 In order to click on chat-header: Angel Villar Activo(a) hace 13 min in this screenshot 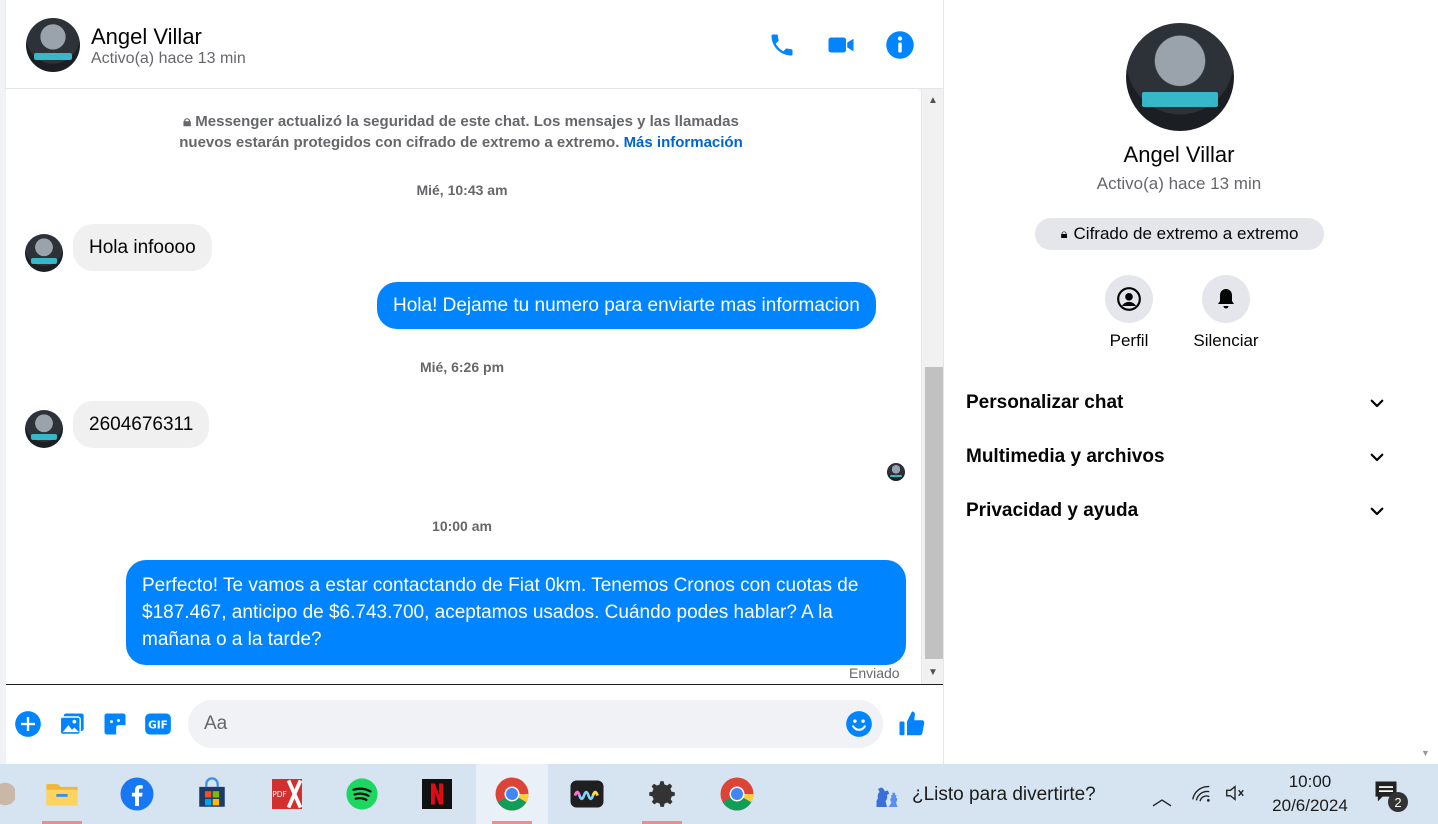, I will do `click(474, 44)`.